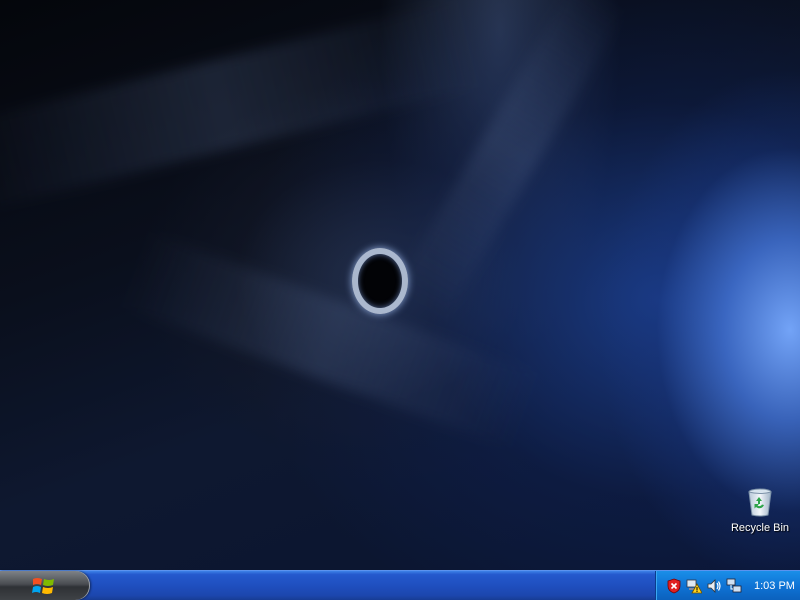  I want to click on system-tray: 1:03 PM, so click(727, 585).